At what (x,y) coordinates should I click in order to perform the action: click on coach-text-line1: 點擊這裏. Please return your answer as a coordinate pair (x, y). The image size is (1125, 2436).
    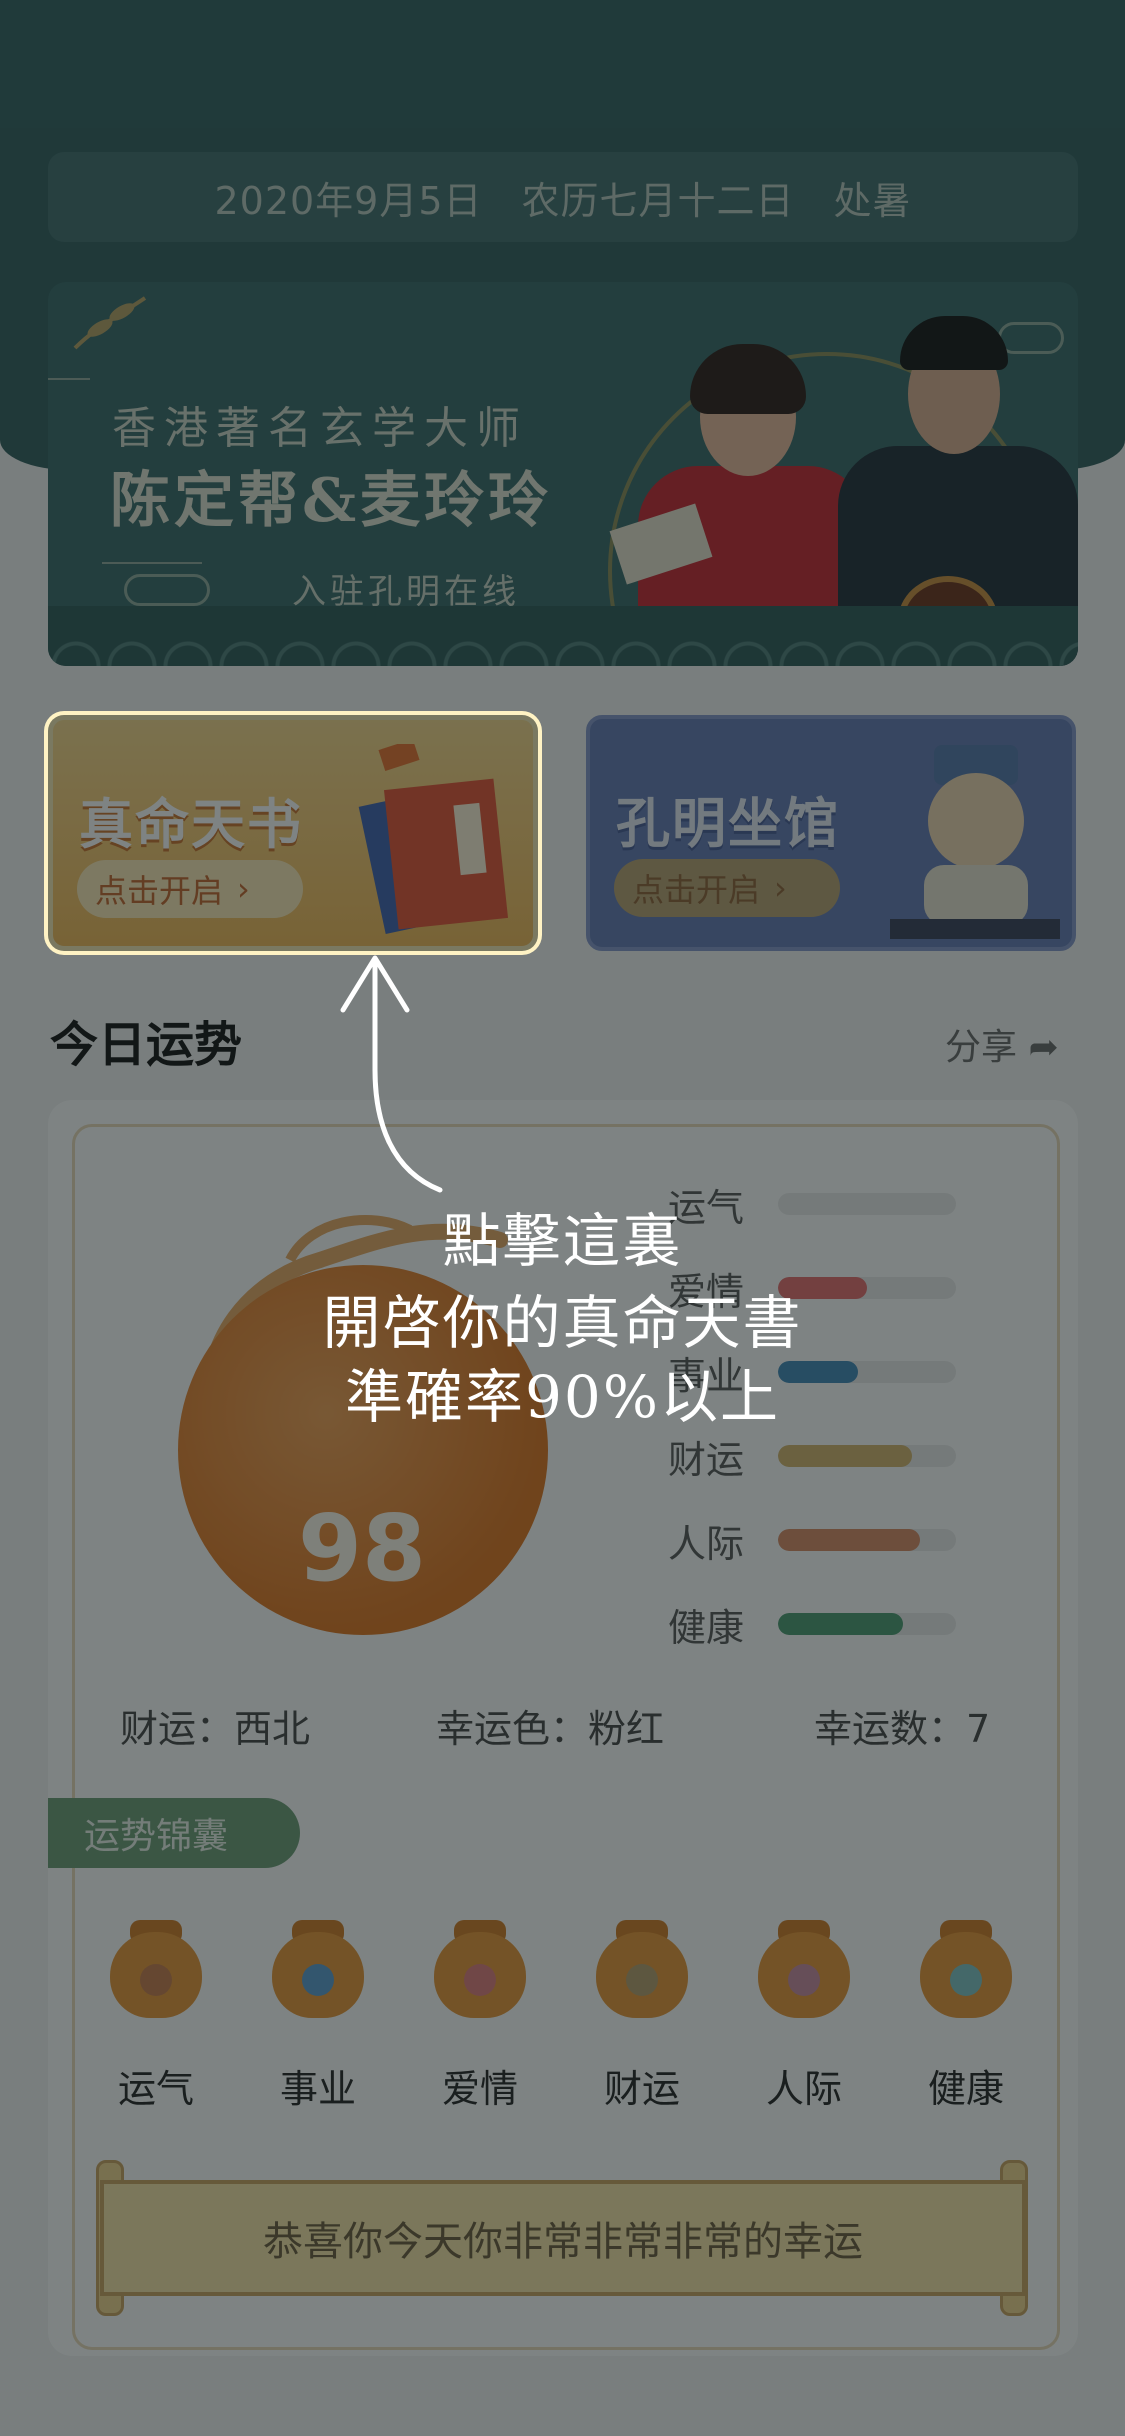
    Looking at the image, I should click on (562, 1241).